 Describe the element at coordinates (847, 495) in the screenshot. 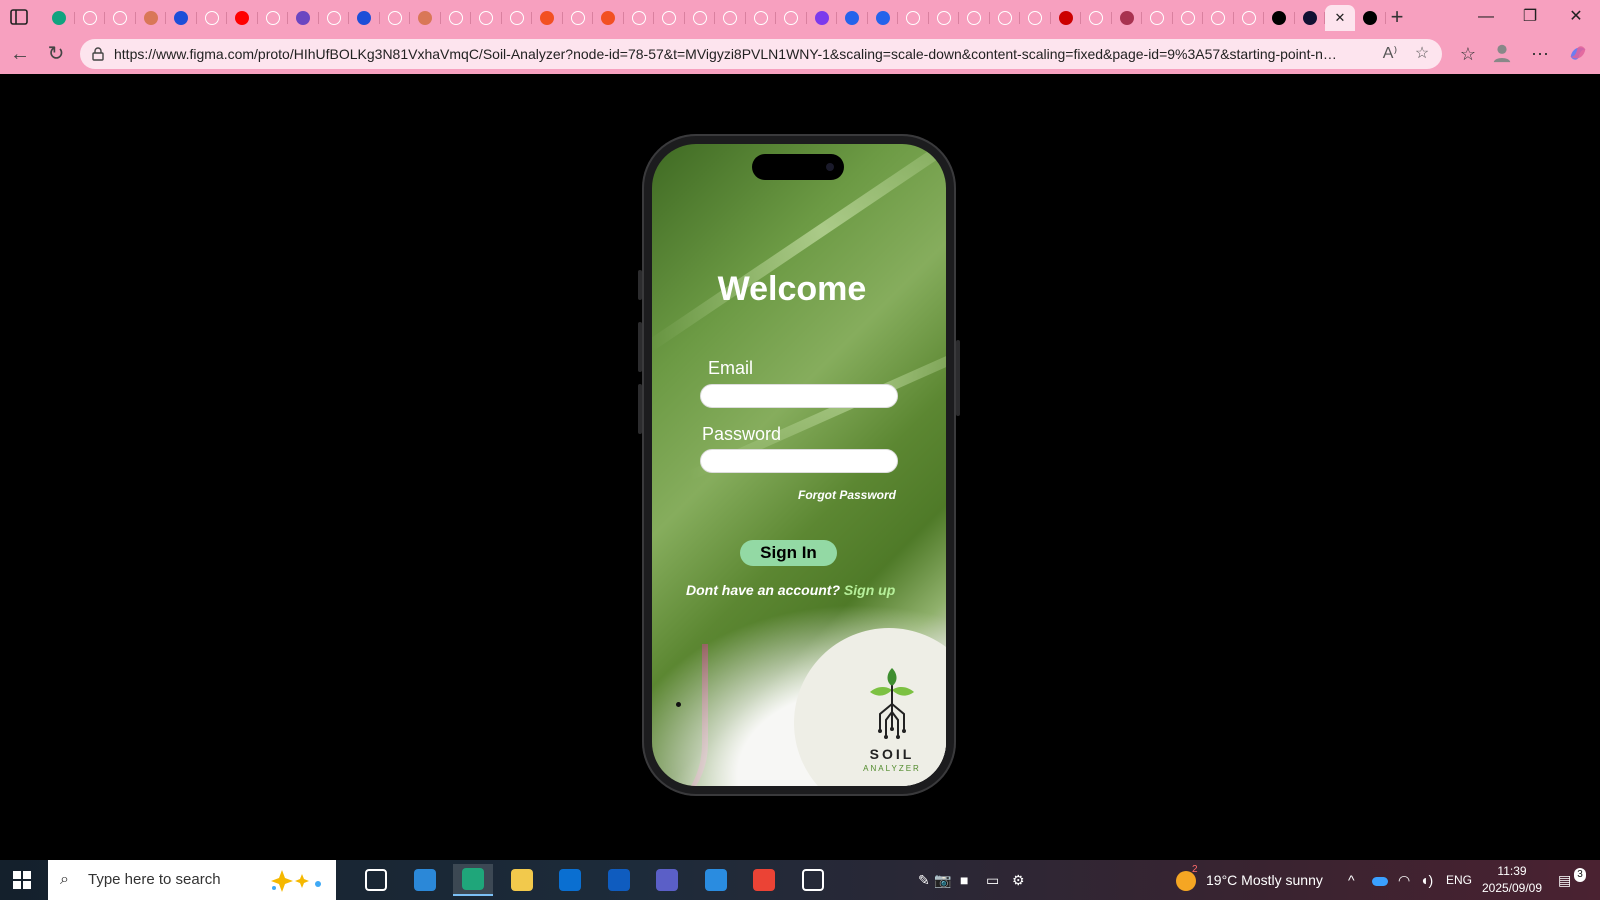

I see `forgot-password-link: Forgot Password` at that location.